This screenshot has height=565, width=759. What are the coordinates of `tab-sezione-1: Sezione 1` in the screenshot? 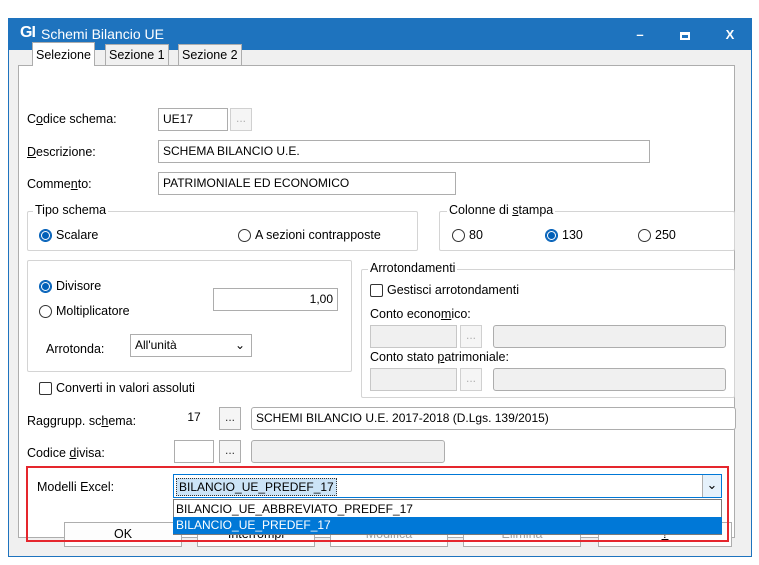 It's located at (137, 54).